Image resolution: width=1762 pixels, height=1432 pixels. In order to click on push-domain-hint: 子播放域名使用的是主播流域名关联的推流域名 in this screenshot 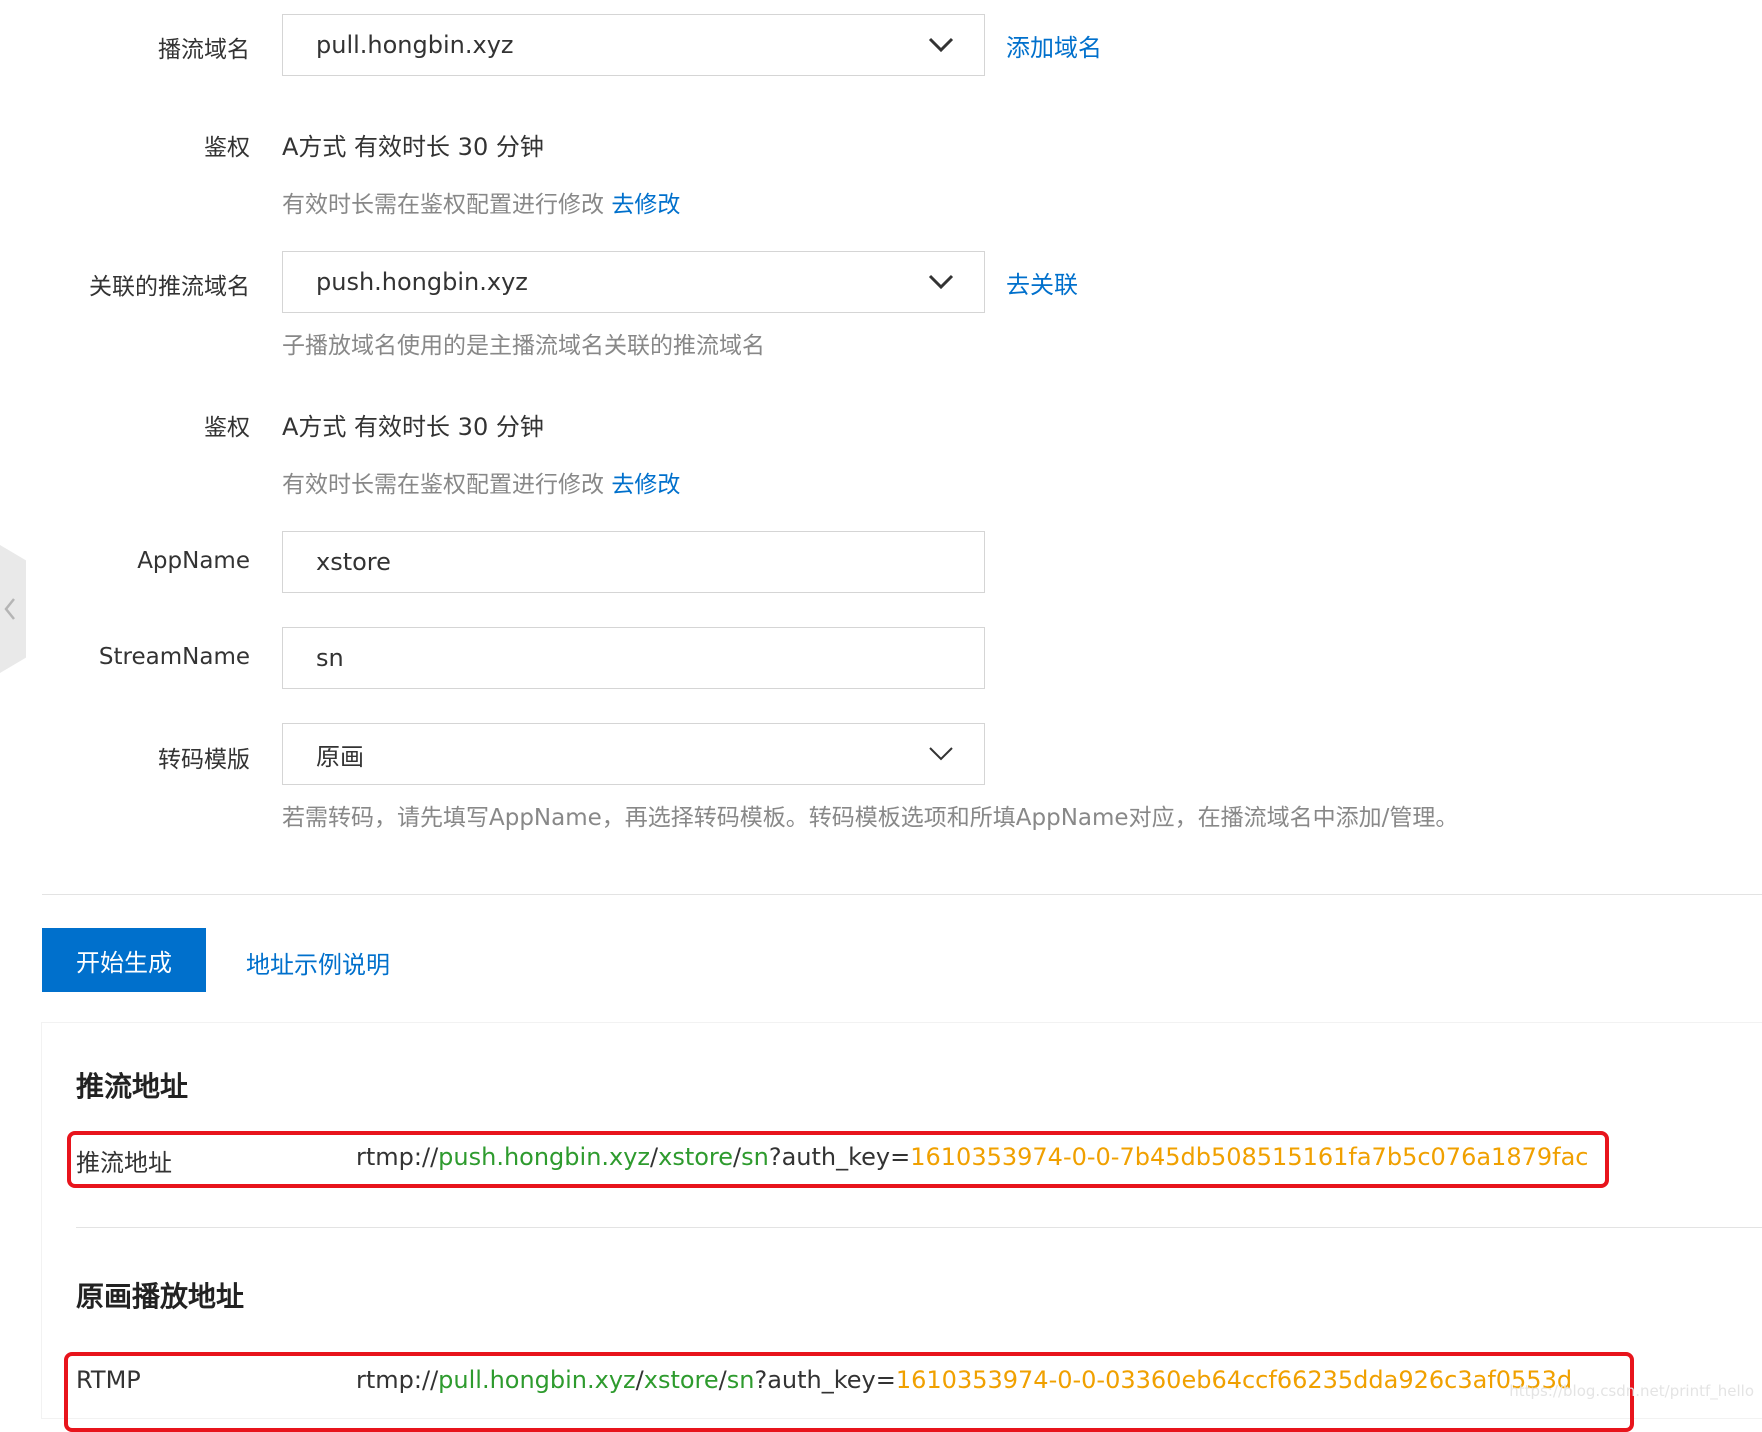, I will do `click(523, 346)`.